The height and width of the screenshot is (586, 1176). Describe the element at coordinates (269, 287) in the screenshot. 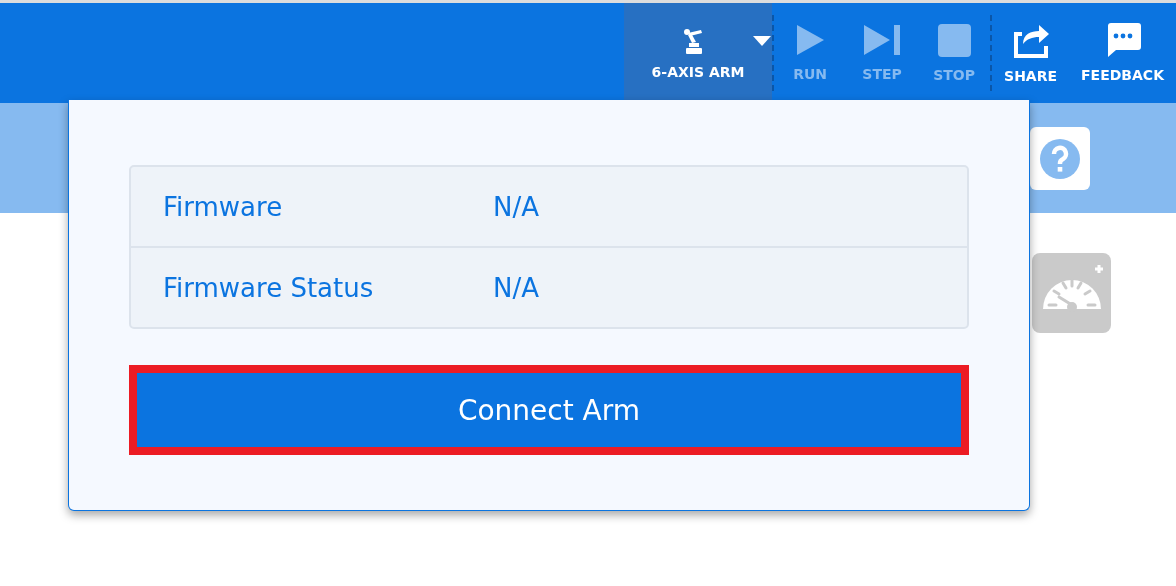

I see `info-label: Firmware Status` at that location.